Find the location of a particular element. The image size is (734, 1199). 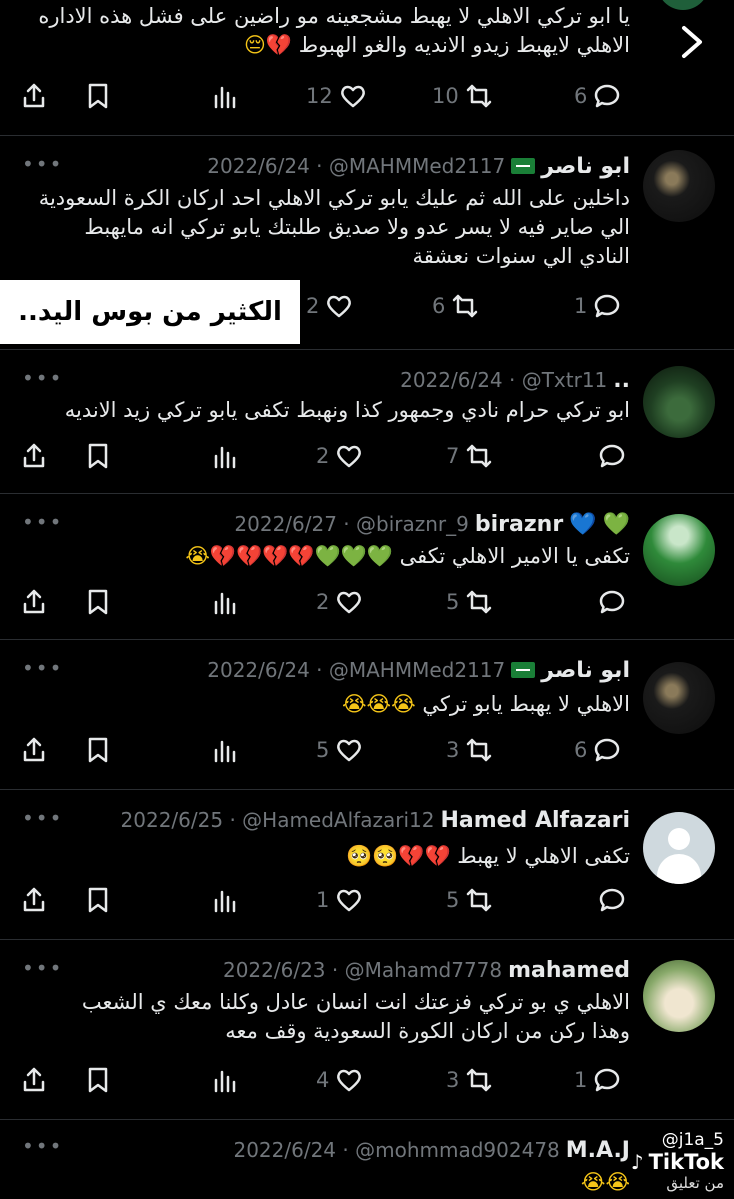

like-button: 1 is located at coordinates (339, 900).